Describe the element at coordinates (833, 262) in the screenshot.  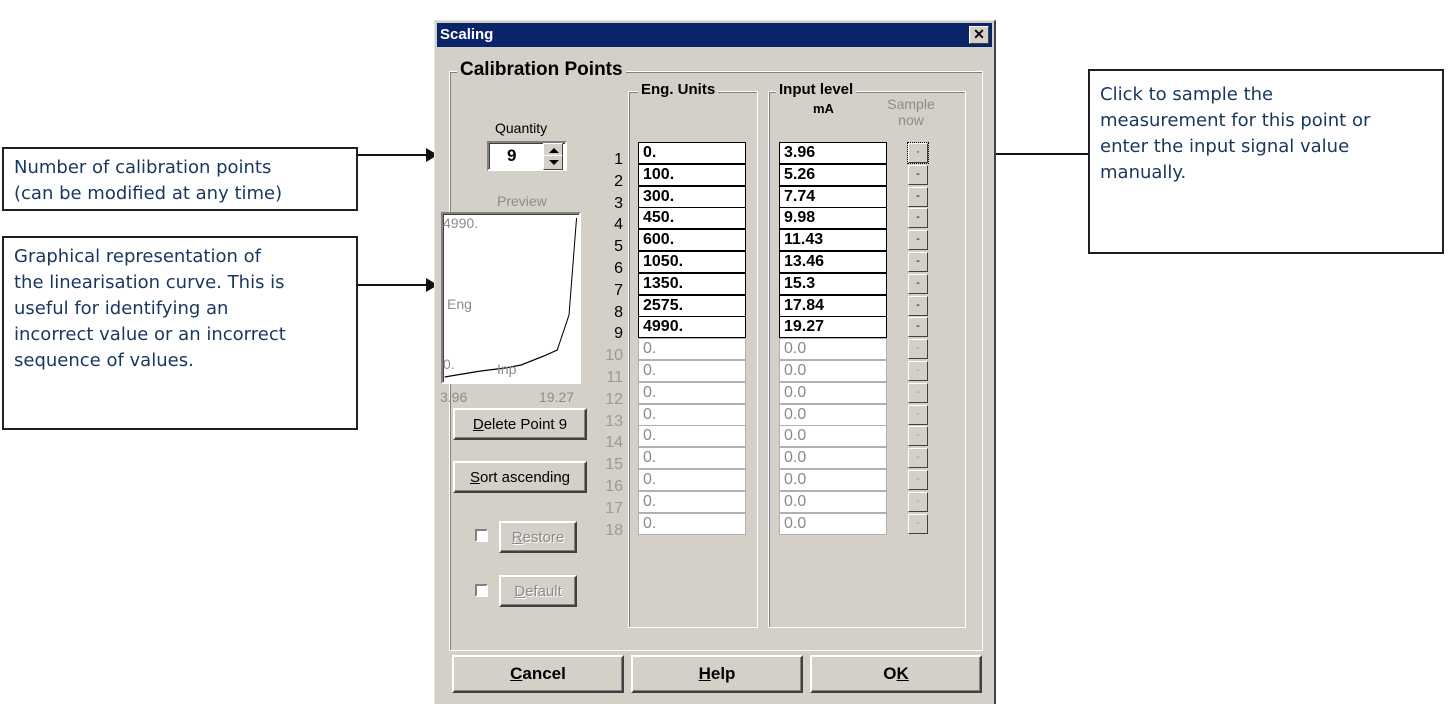
I see `input-level-input: 13.46` at that location.